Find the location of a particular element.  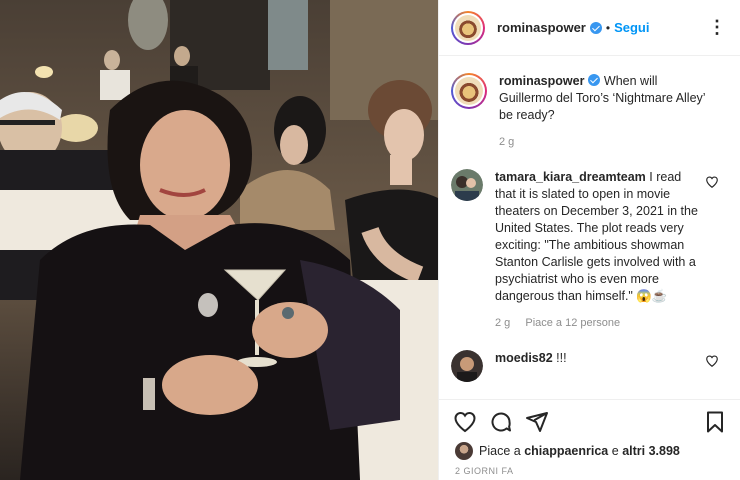

caption-time: 2 g is located at coordinates (506, 142).